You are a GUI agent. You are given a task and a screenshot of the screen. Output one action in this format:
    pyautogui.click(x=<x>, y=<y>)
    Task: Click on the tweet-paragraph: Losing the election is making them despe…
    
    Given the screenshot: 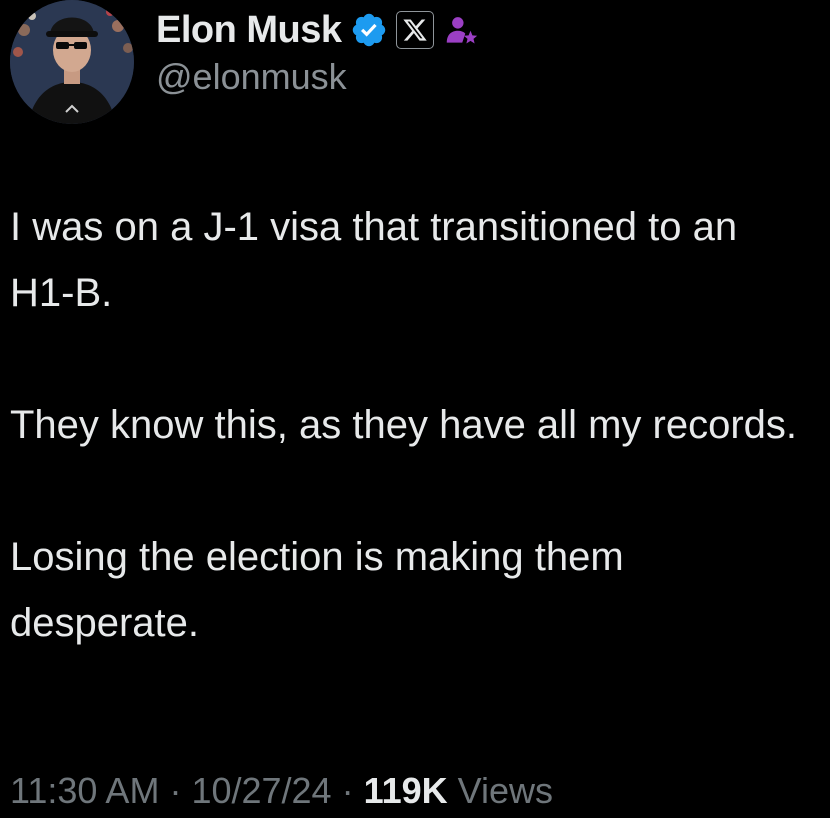 What is the action you would take?
    pyautogui.click(x=317, y=590)
    